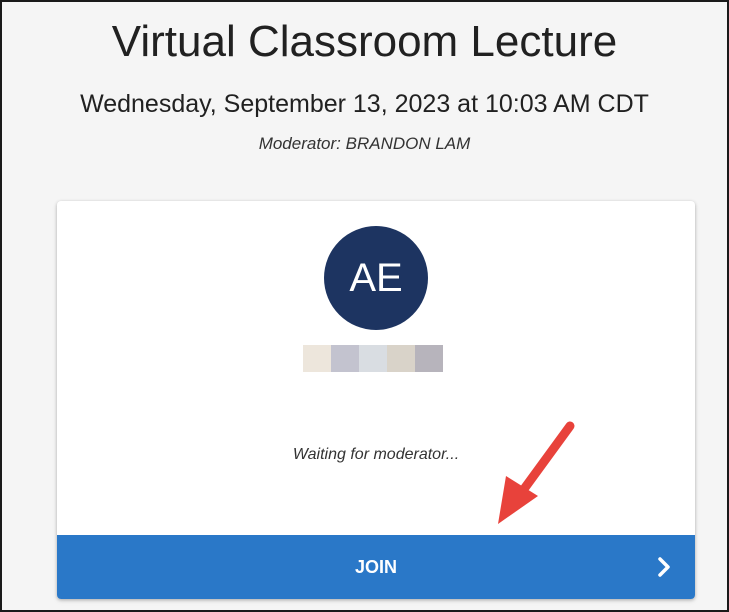  I want to click on avatar-initials: AE, so click(376, 277).